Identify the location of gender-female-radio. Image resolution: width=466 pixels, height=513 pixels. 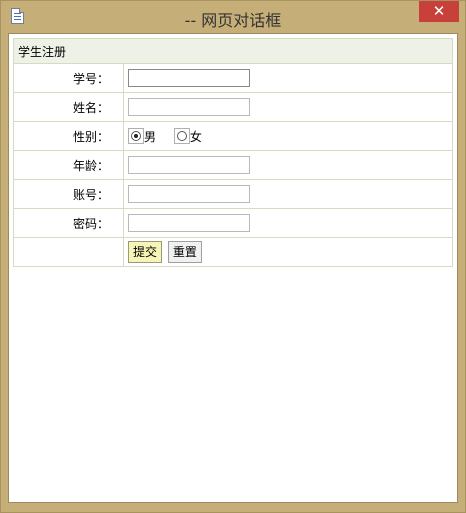
(181, 136).